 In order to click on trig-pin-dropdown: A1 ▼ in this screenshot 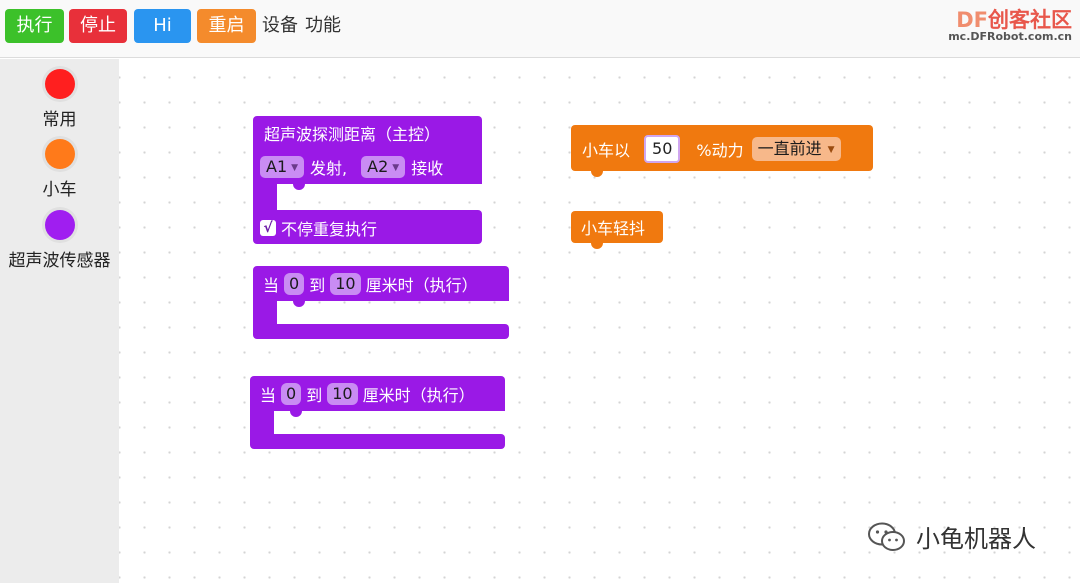, I will do `click(282, 167)`.